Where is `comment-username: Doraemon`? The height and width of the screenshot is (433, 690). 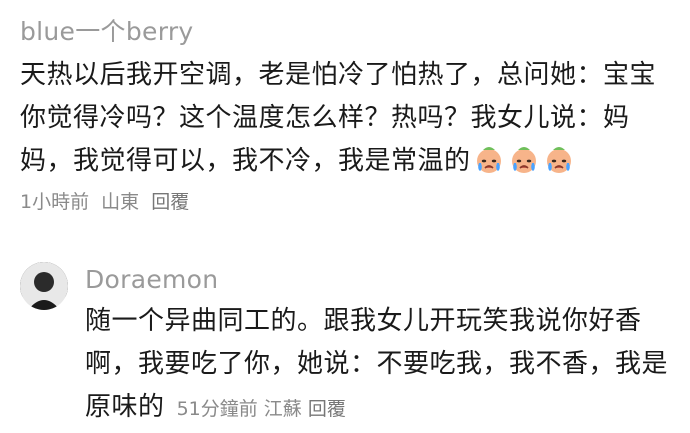
comment-username: Doraemon is located at coordinates (382, 280).